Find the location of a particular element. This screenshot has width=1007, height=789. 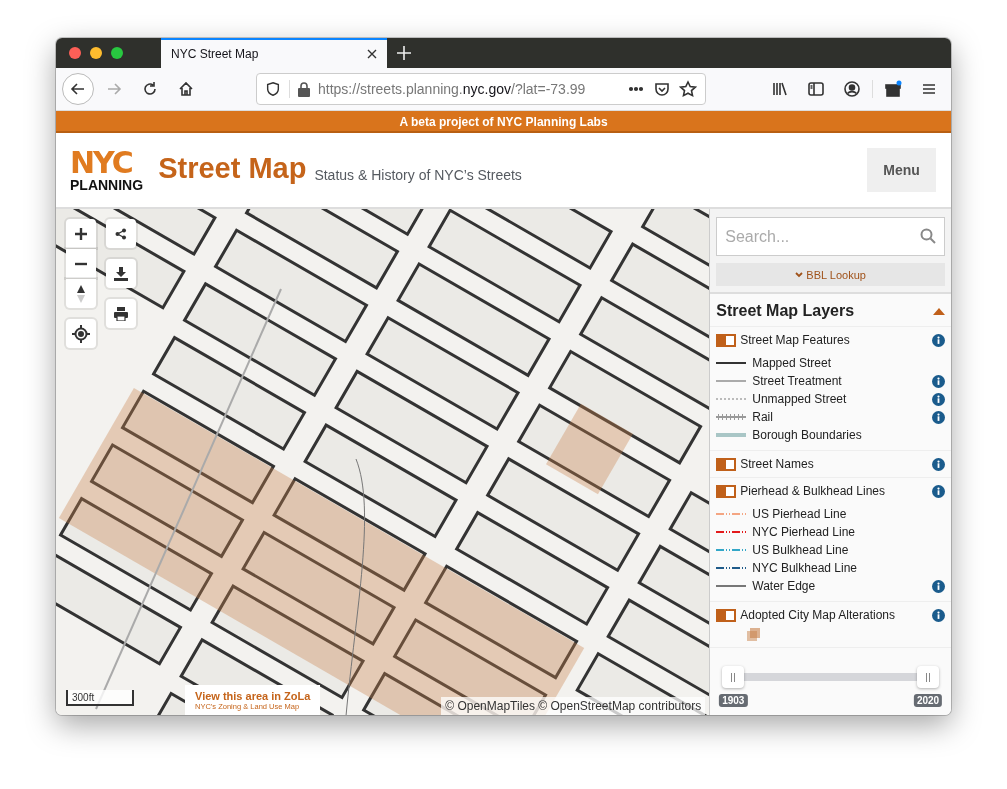

reload-icon is located at coordinates (150, 89).